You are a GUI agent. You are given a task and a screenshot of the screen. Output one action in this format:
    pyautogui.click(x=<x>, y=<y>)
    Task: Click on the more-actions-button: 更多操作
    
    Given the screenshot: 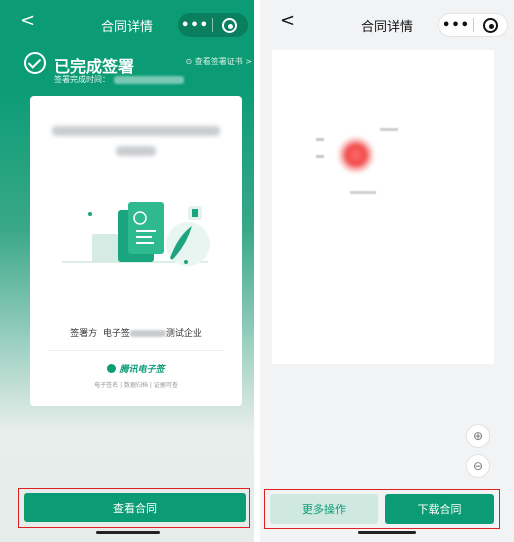 What is the action you would take?
    pyautogui.click(x=324, y=509)
    